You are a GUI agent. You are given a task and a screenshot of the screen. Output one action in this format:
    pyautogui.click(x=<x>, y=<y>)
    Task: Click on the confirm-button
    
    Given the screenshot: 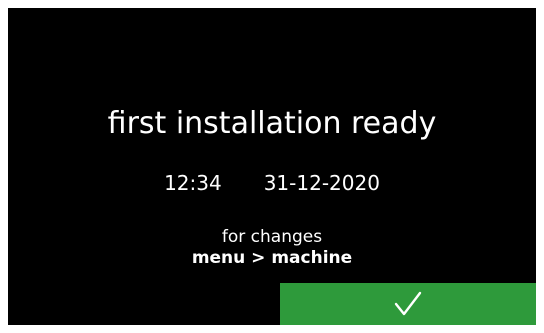 What is the action you would take?
    pyautogui.click(x=408, y=304)
    